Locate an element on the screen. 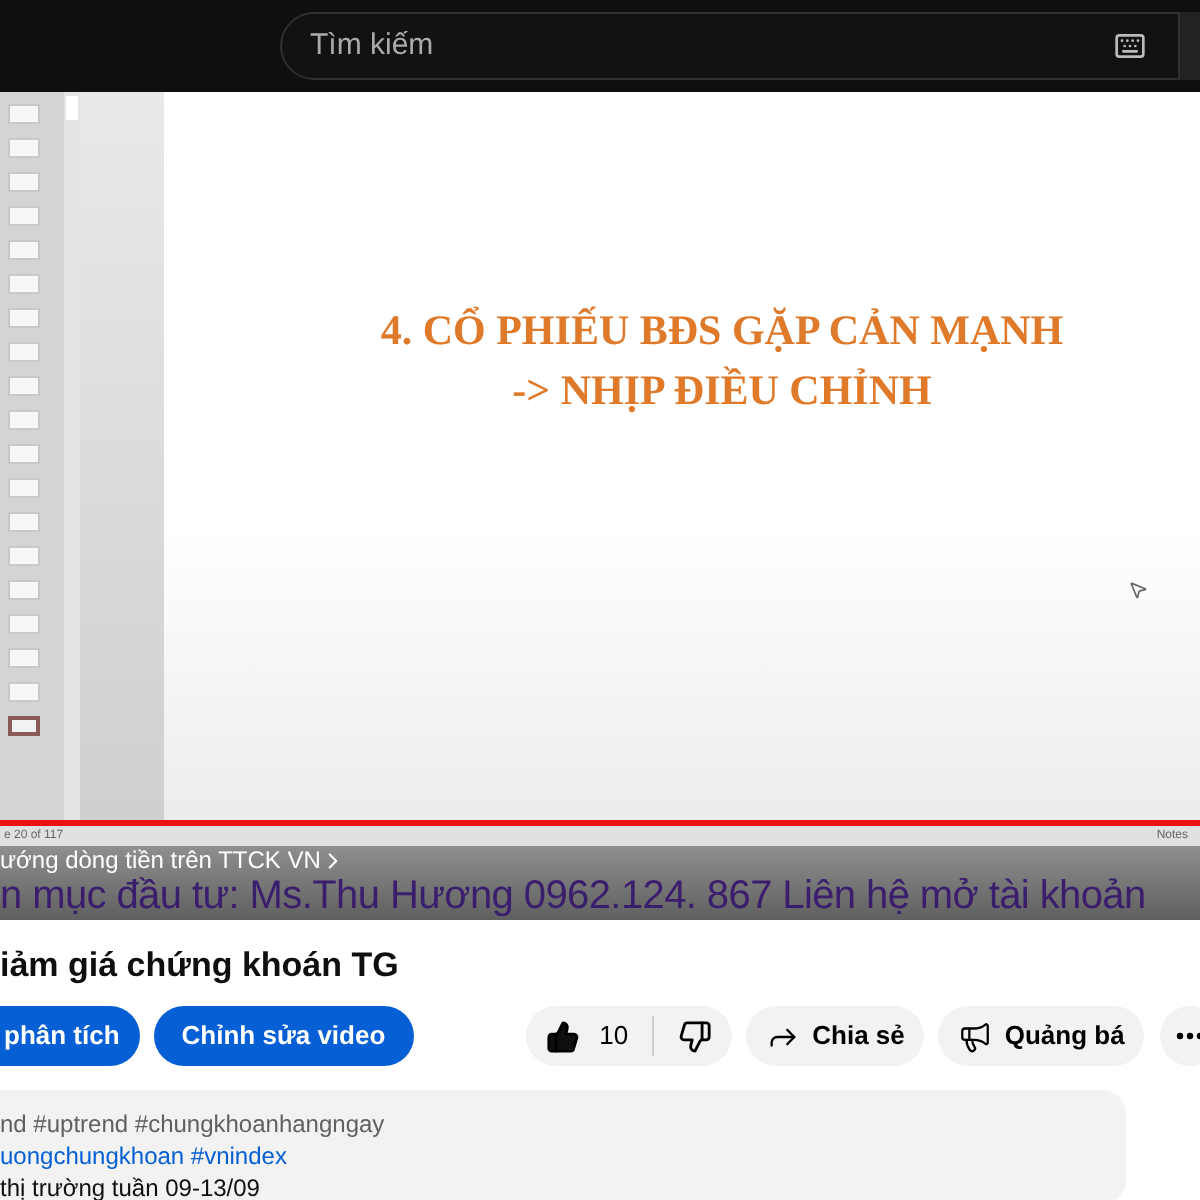  megaphone-icon is located at coordinates (975, 1036).